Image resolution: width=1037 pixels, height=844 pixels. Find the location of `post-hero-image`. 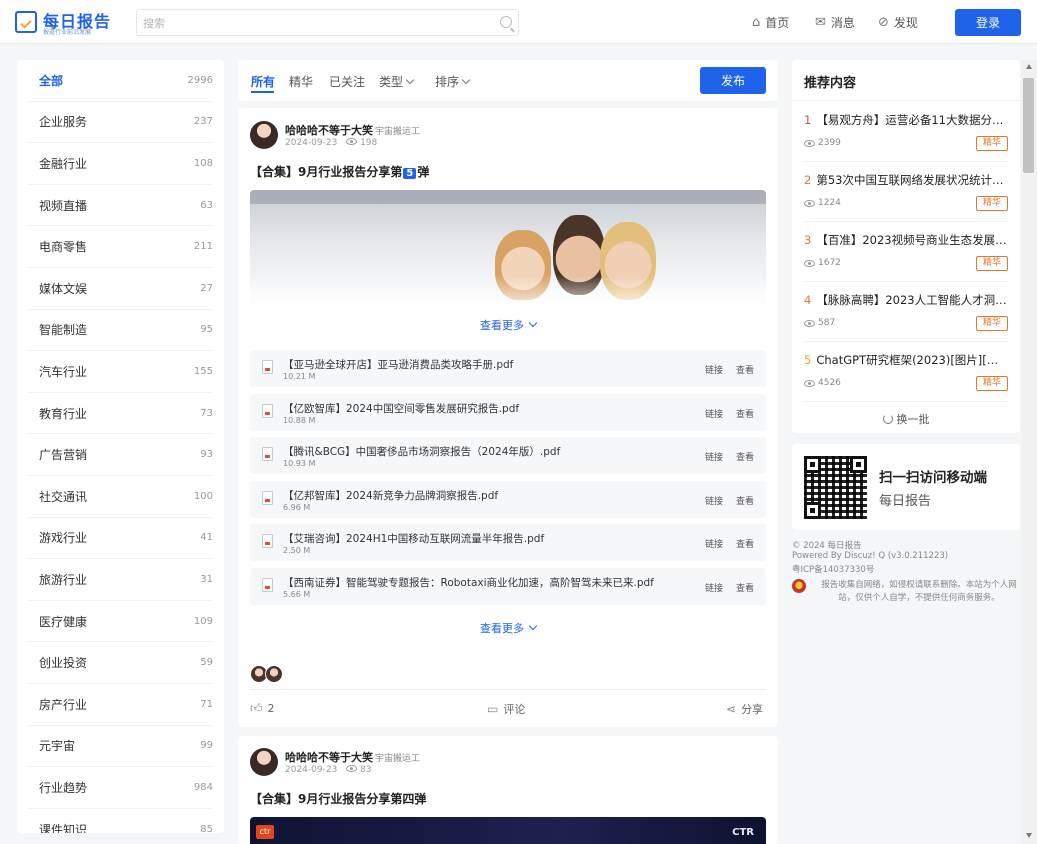

post-hero-image is located at coordinates (508, 252).